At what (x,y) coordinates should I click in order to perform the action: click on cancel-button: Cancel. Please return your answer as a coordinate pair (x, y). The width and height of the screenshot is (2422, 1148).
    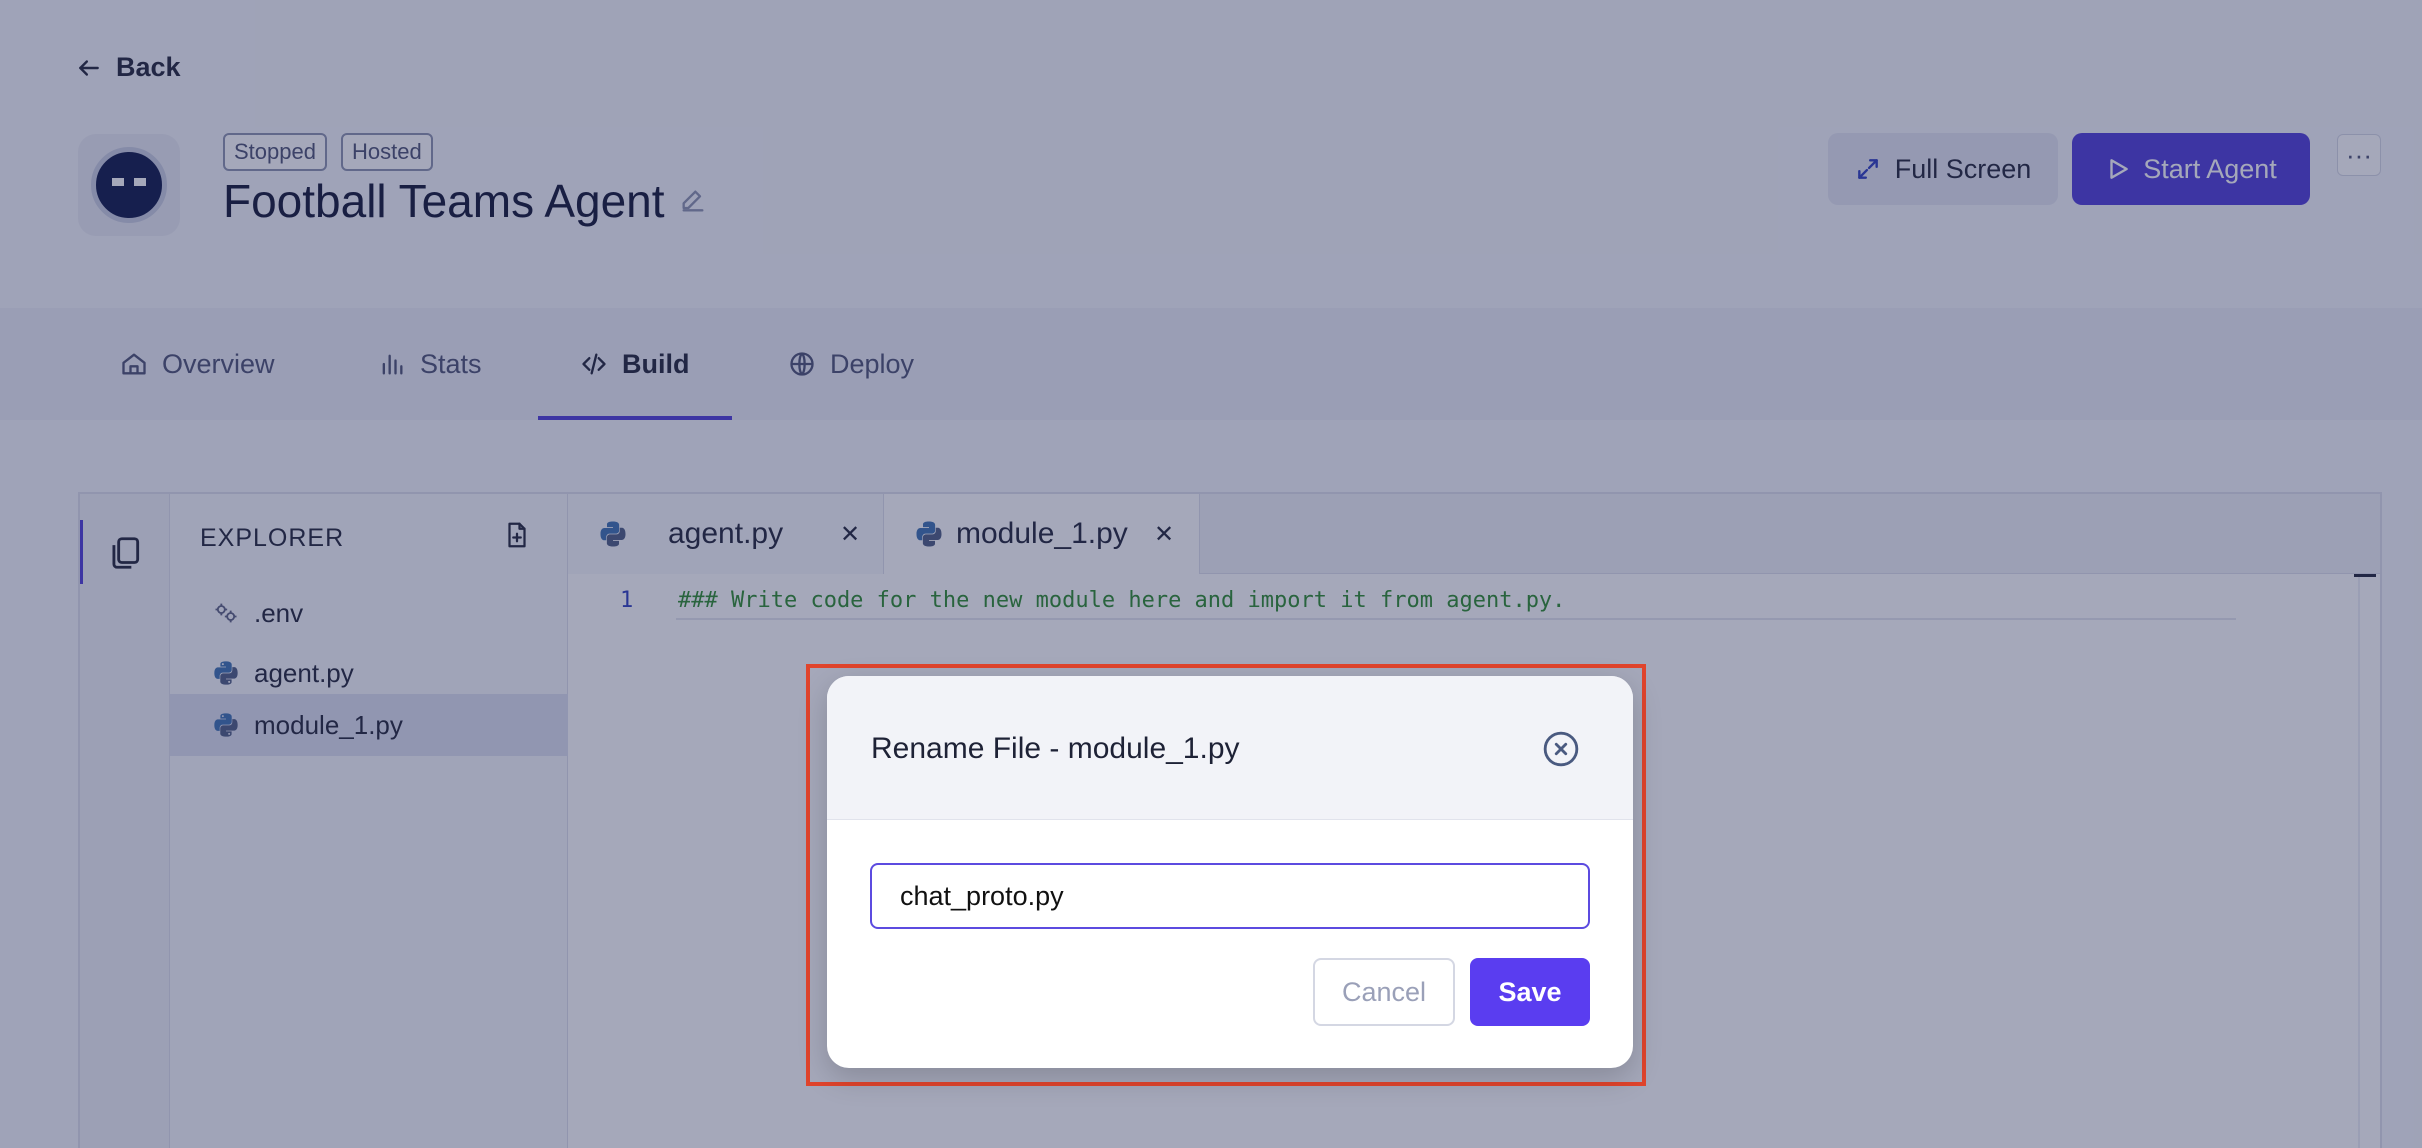
    Looking at the image, I should click on (1384, 992).